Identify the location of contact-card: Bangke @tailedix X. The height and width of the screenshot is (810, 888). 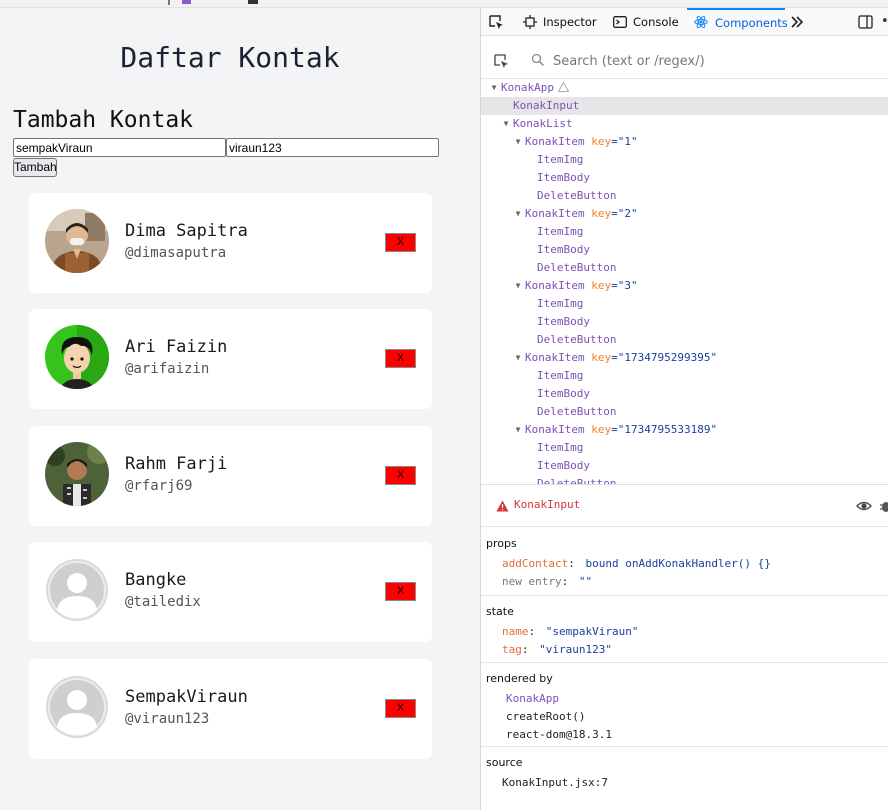
(230, 592).